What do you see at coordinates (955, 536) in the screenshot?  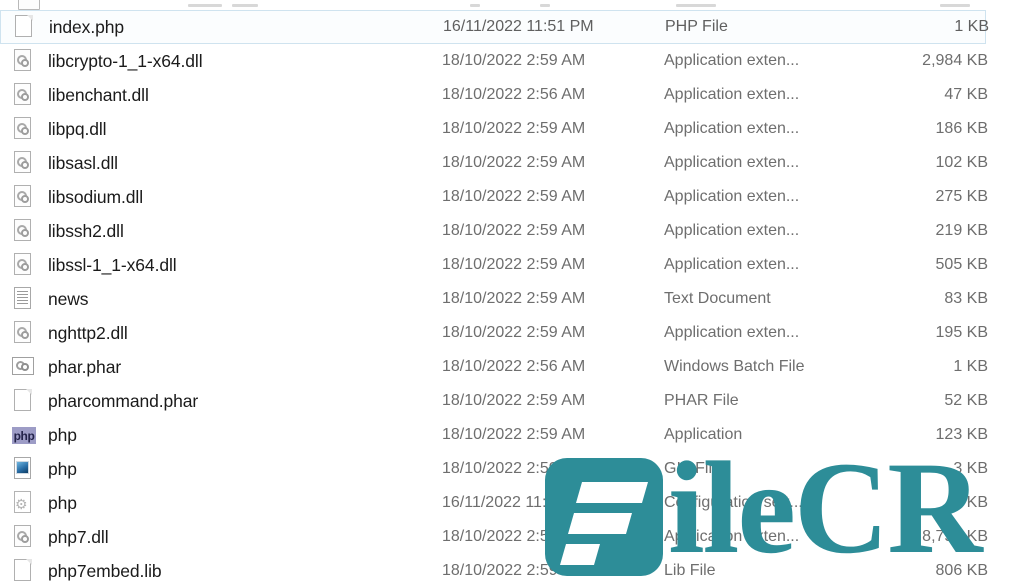 I see `file-size: 8,755 KB` at bounding box center [955, 536].